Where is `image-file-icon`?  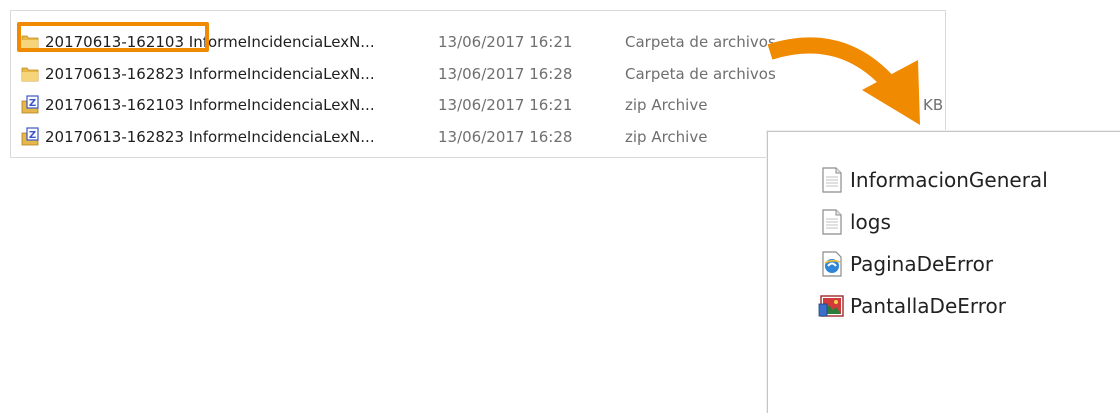 image-file-icon is located at coordinates (831, 306).